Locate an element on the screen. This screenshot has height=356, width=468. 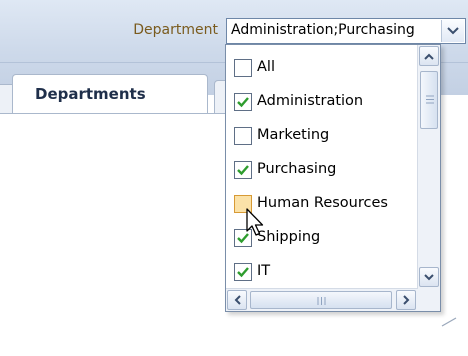
option-label: All is located at coordinates (266, 67).